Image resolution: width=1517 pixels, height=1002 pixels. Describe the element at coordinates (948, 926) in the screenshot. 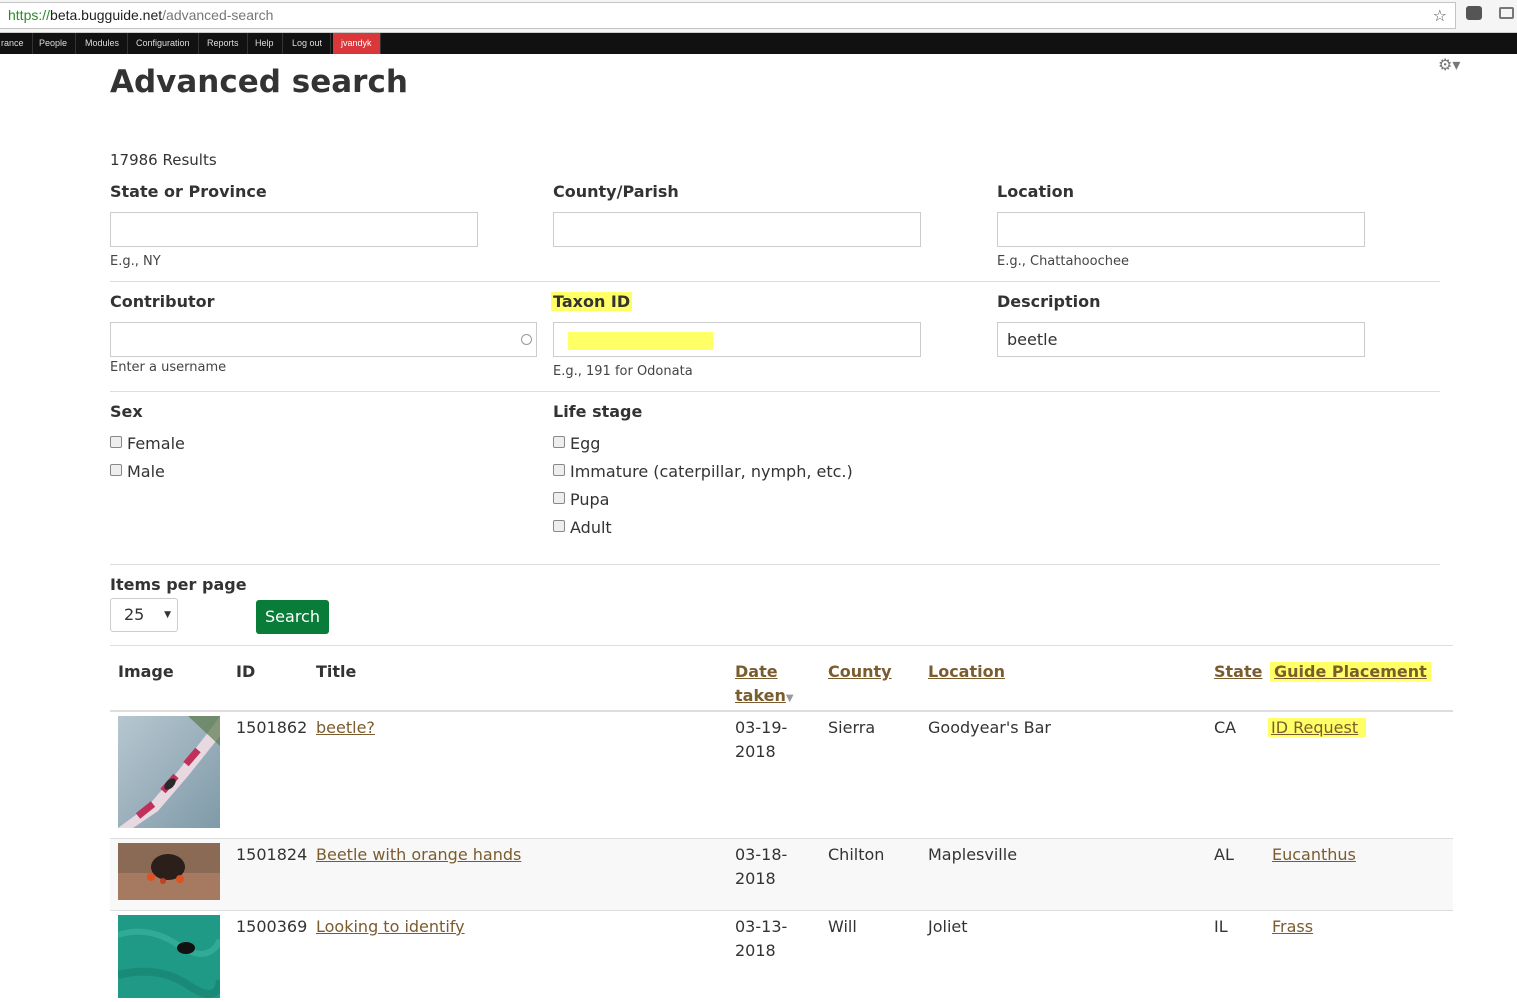

I see `row-location: Joliet` at that location.